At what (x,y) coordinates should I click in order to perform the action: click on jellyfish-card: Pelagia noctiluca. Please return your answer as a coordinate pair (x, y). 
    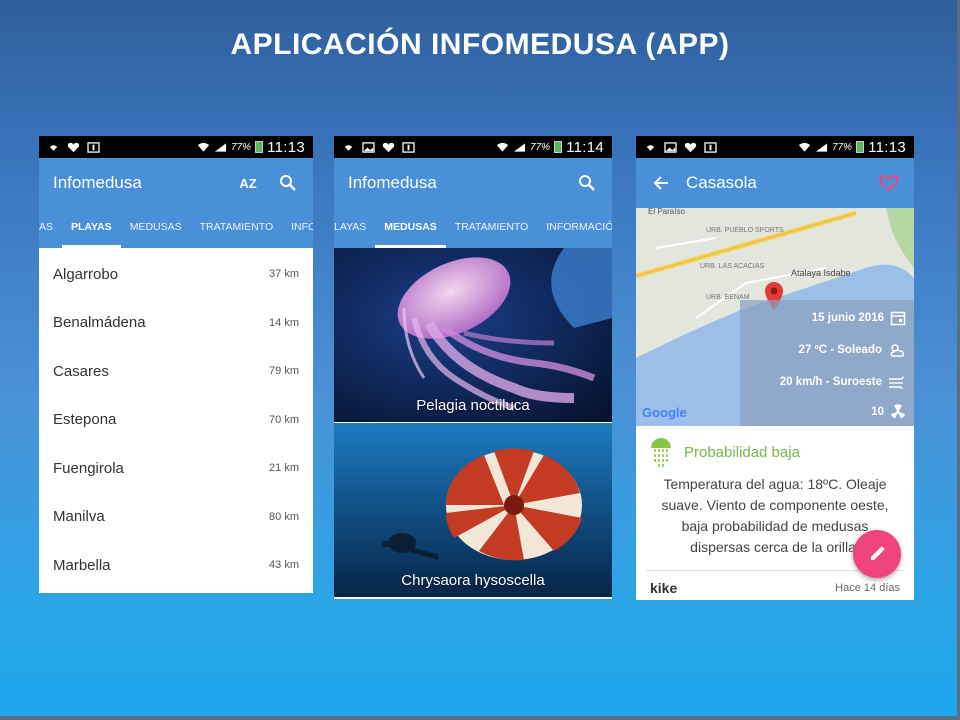
    Looking at the image, I should click on (473, 335).